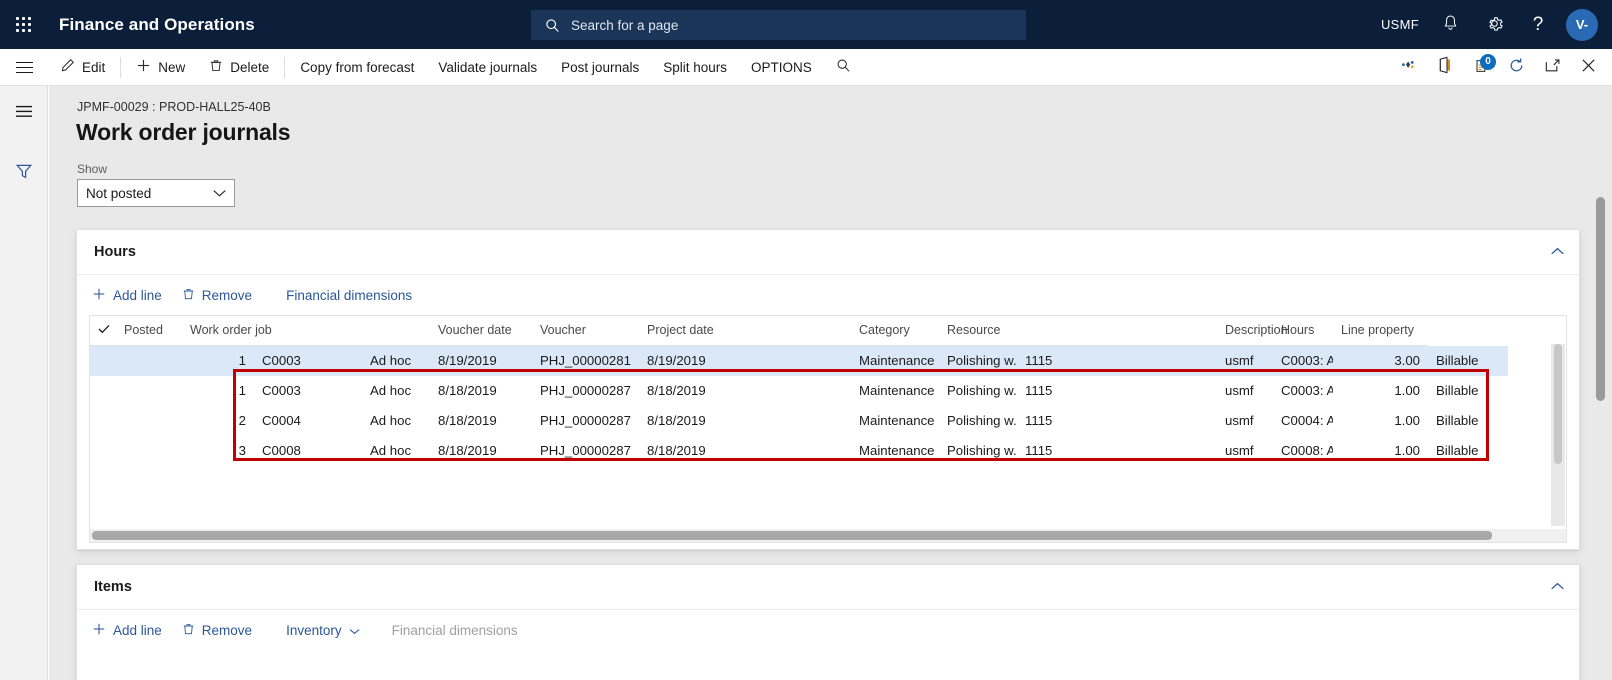 Image resolution: width=1612 pixels, height=680 pixels. Describe the element at coordinates (239, 67) in the screenshot. I see `delete-button: Delete` at that location.